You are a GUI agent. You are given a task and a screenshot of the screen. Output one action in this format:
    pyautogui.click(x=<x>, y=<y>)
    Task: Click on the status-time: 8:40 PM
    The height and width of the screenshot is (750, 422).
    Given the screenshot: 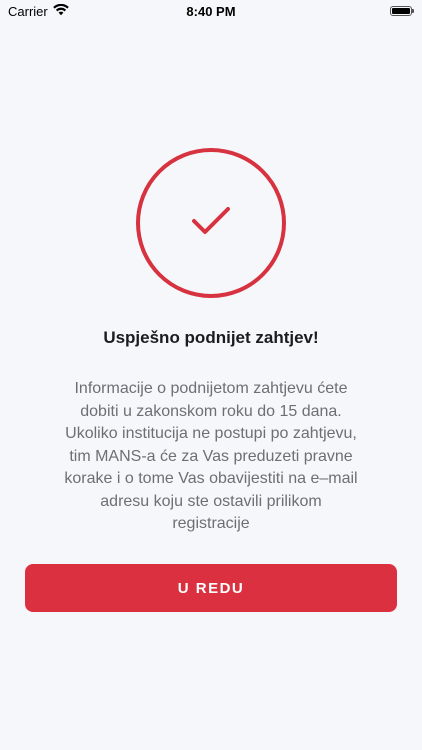 What is the action you would take?
    pyautogui.click(x=211, y=11)
    